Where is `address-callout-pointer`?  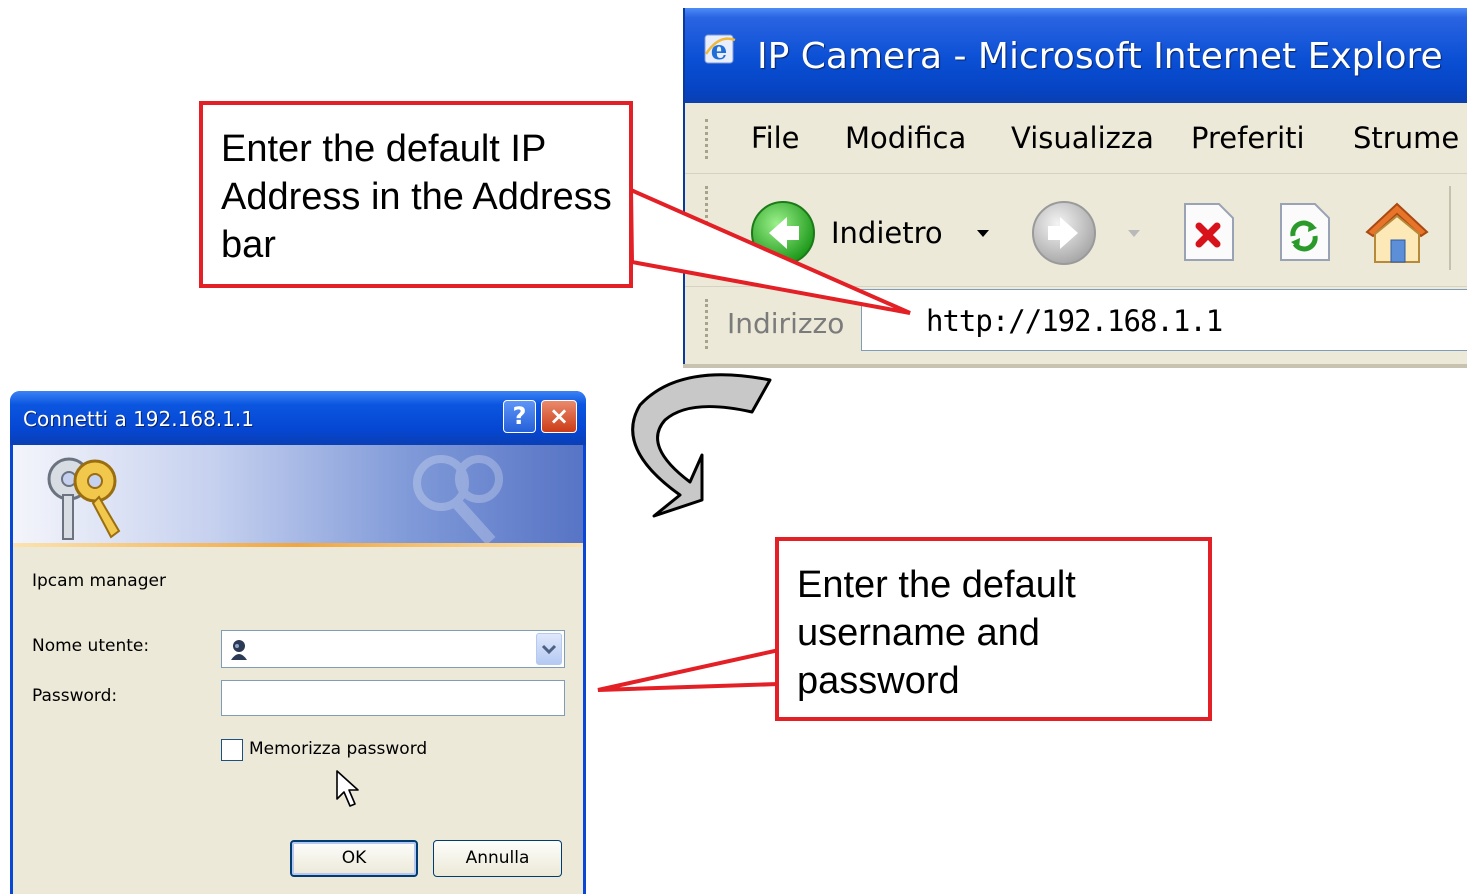
address-callout-pointer is located at coordinates (769, 250).